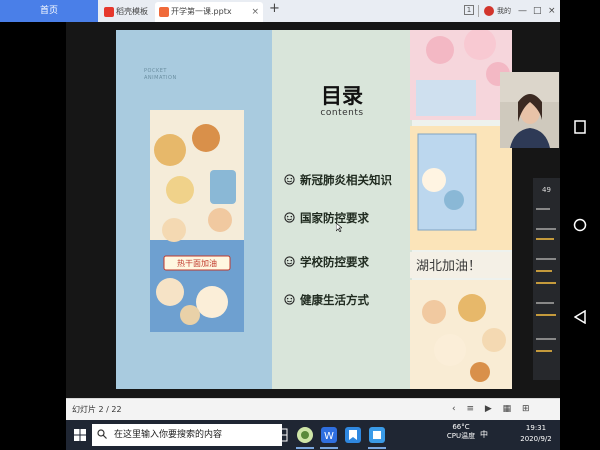 The height and width of the screenshot is (450, 600). I want to click on toc-item-4: 健康生活方式, so click(326, 300).